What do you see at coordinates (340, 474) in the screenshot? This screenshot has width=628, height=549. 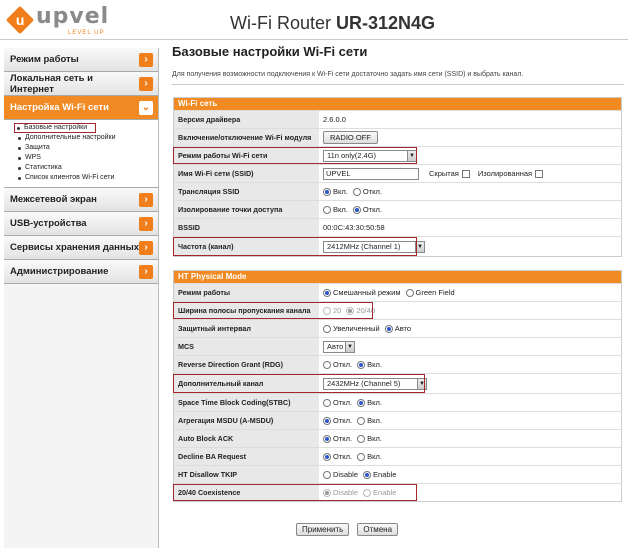 I see `tkip-disable-radio: Disable` at bounding box center [340, 474].